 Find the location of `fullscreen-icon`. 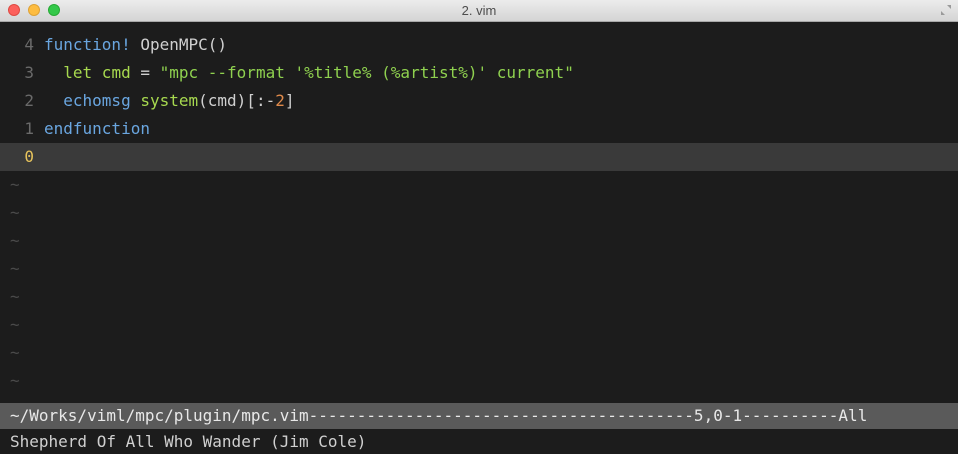

fullscreen-icon is located at coordinates (946, 10).